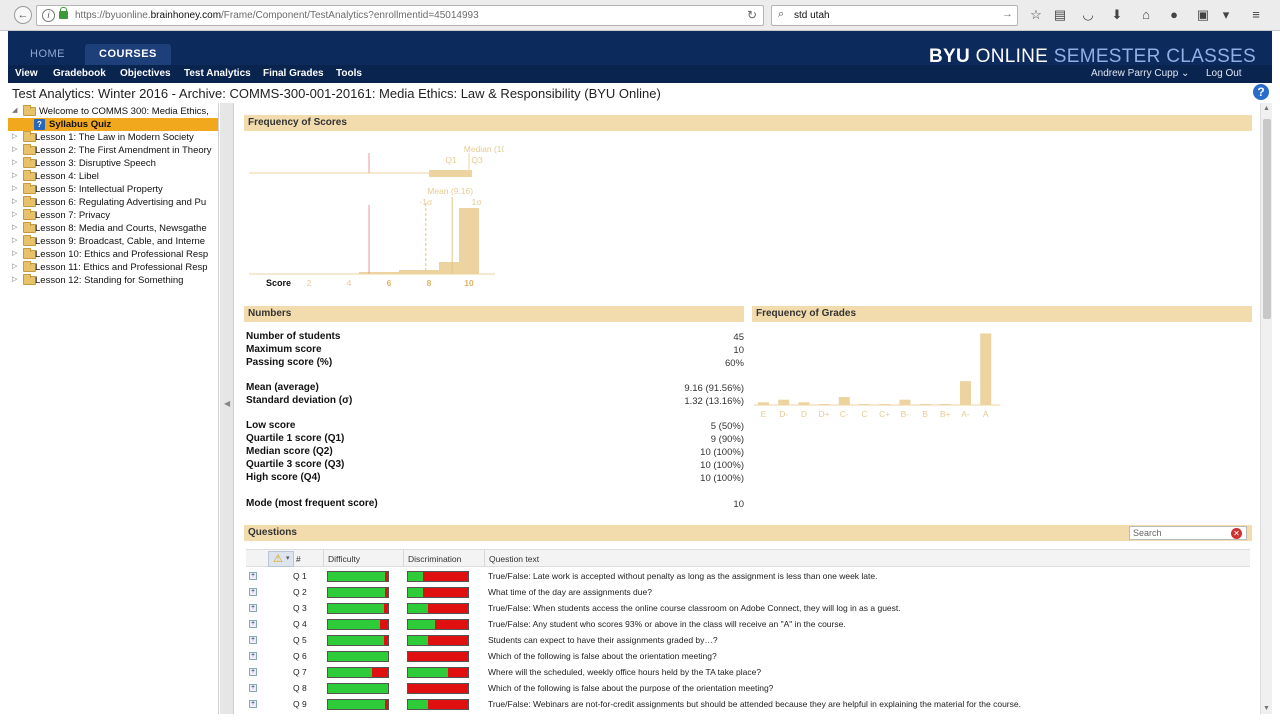 The width and height of the screenshot is (1280, 720). Describe the element at coordinates (1203, 15) in the screenshot. I see `addon-icon: ▣` at that location.